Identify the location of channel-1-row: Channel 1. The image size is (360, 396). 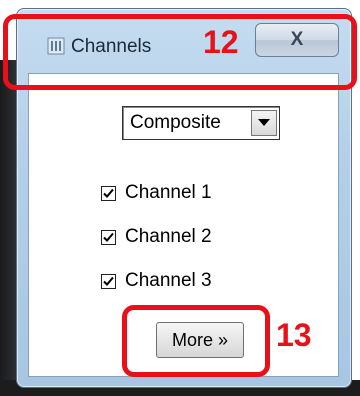
(156, 193).